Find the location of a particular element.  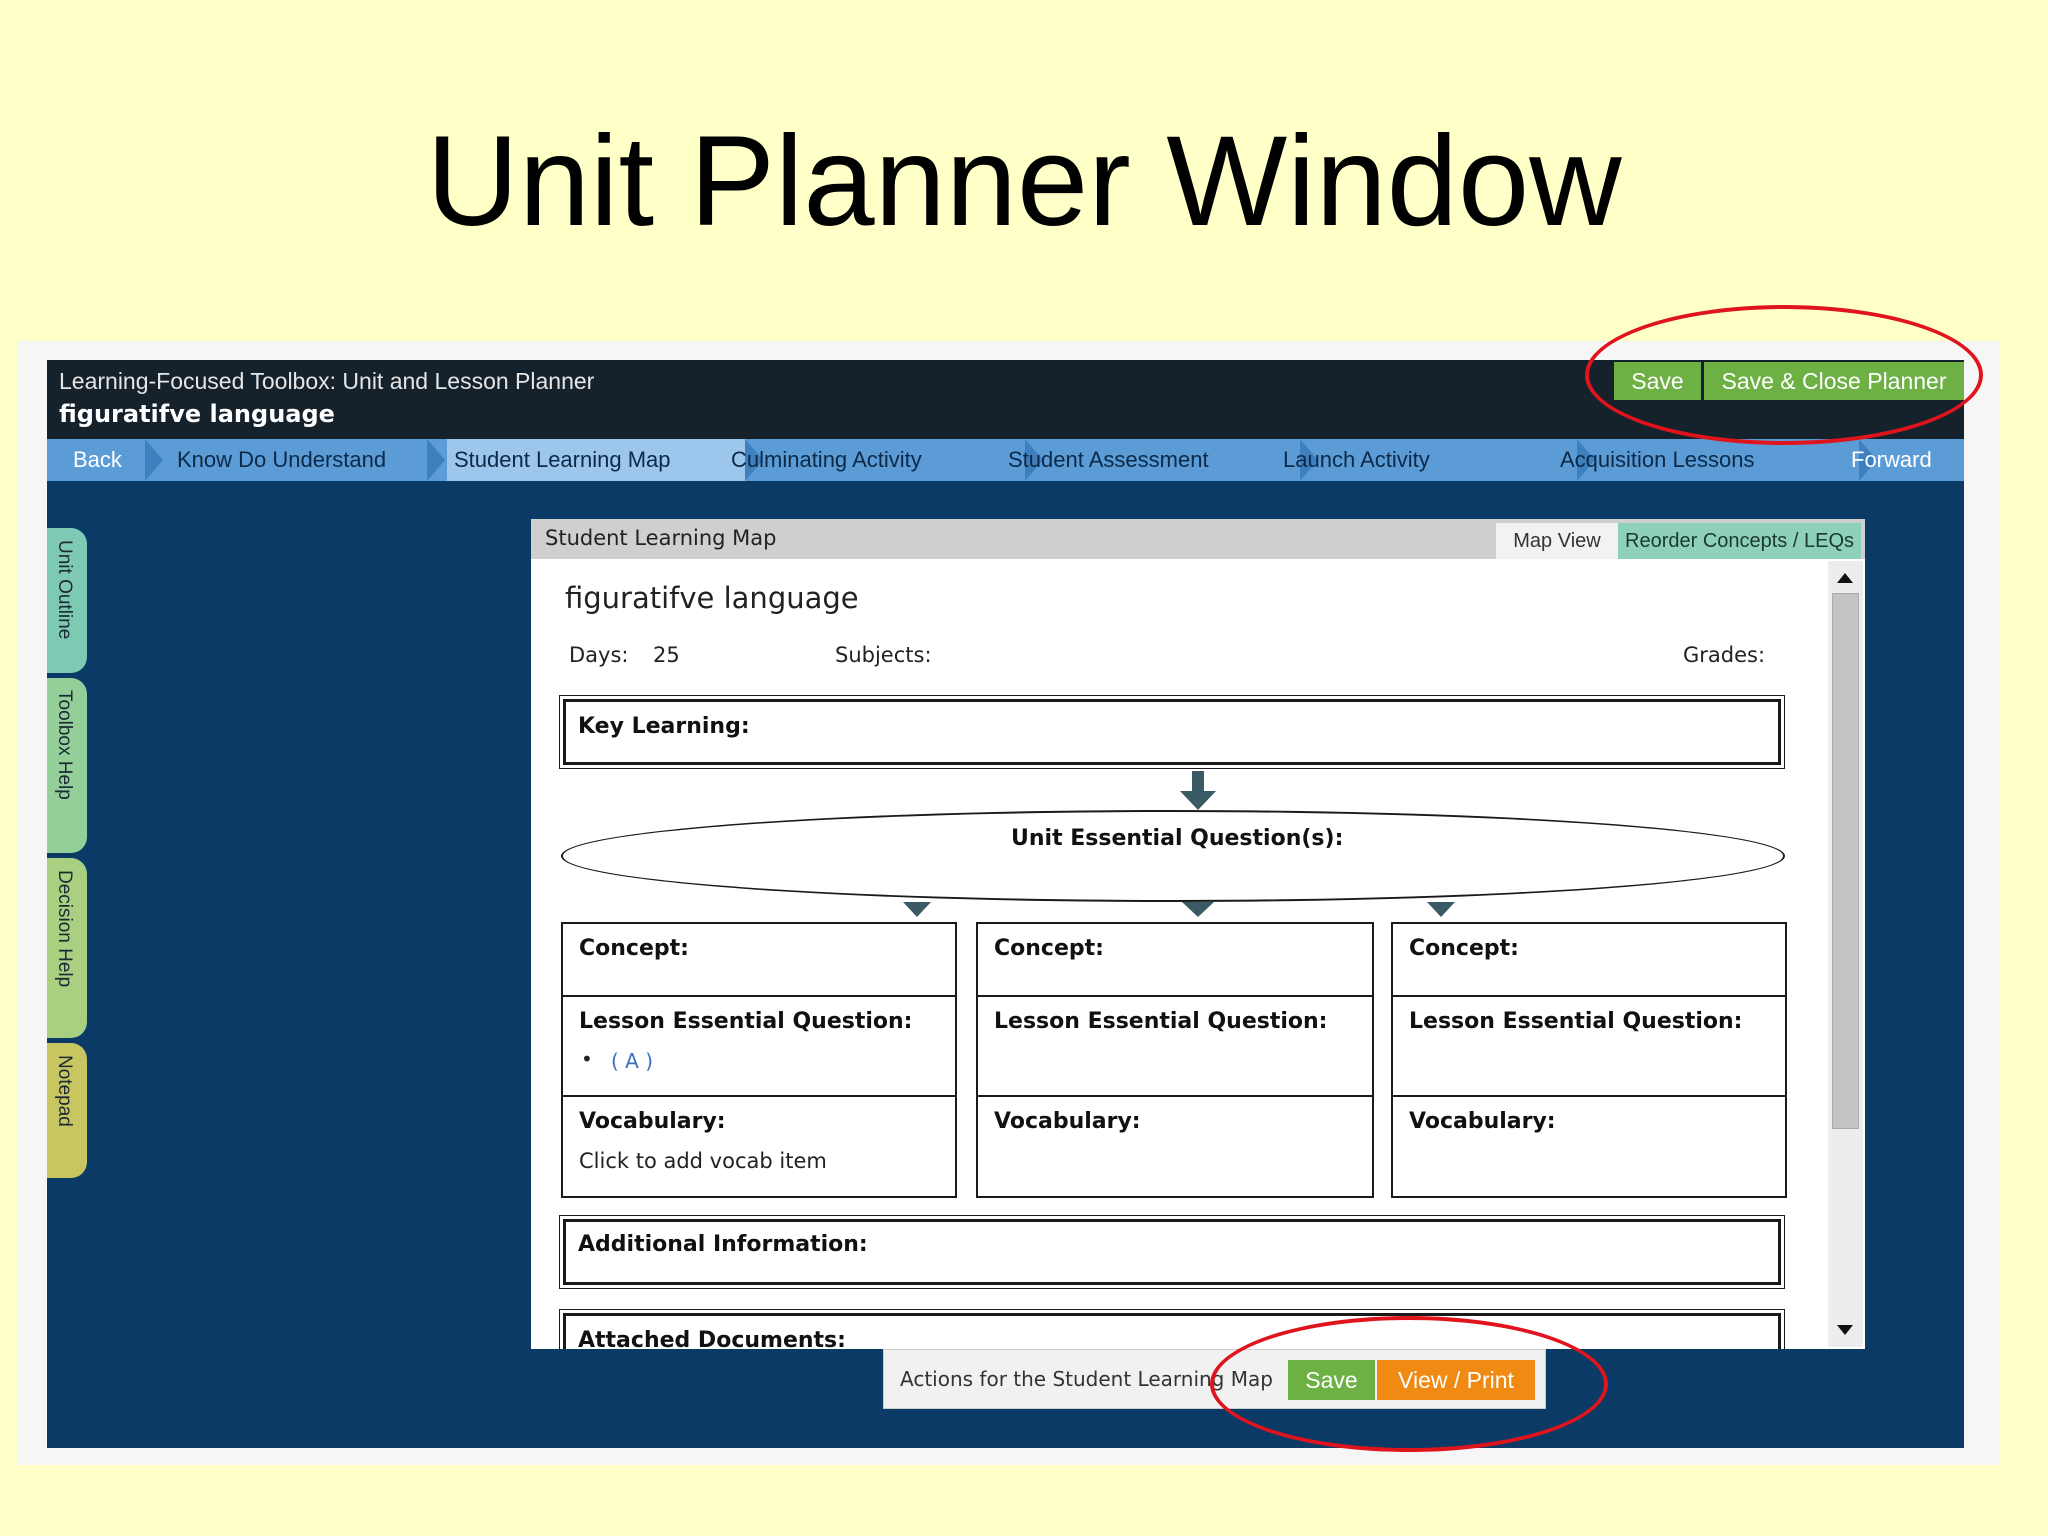

vertical-scrollbar is located at coordinates (1845, 954).